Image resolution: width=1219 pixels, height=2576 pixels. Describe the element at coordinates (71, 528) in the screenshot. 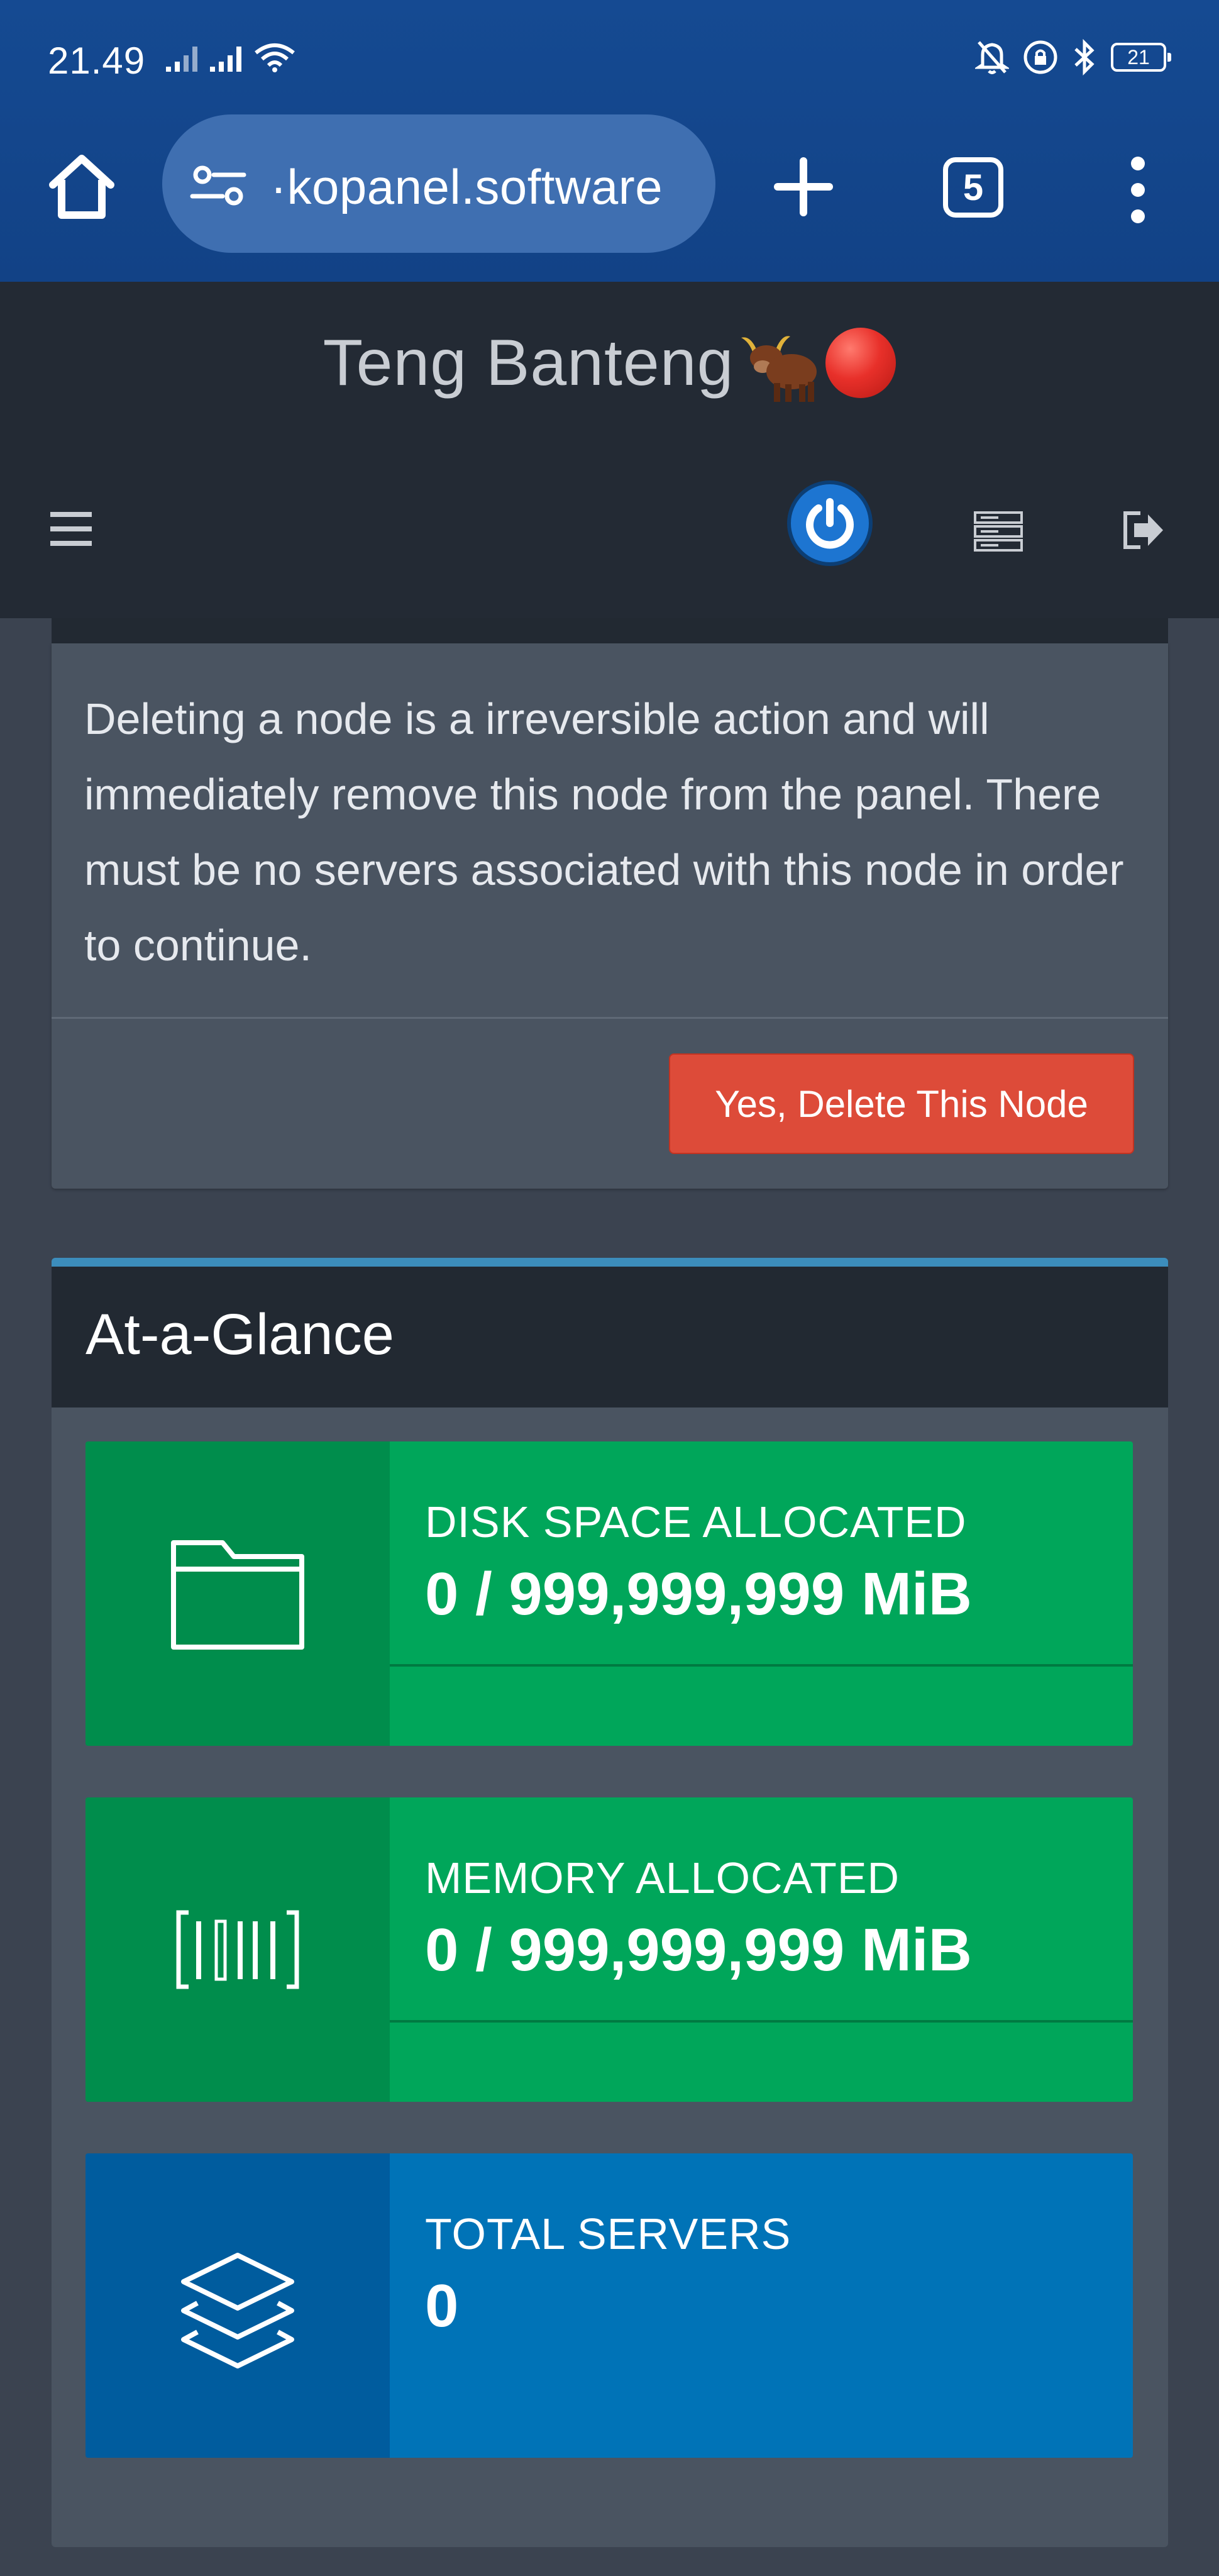

I see `hamburger-menu-icon` at that location.